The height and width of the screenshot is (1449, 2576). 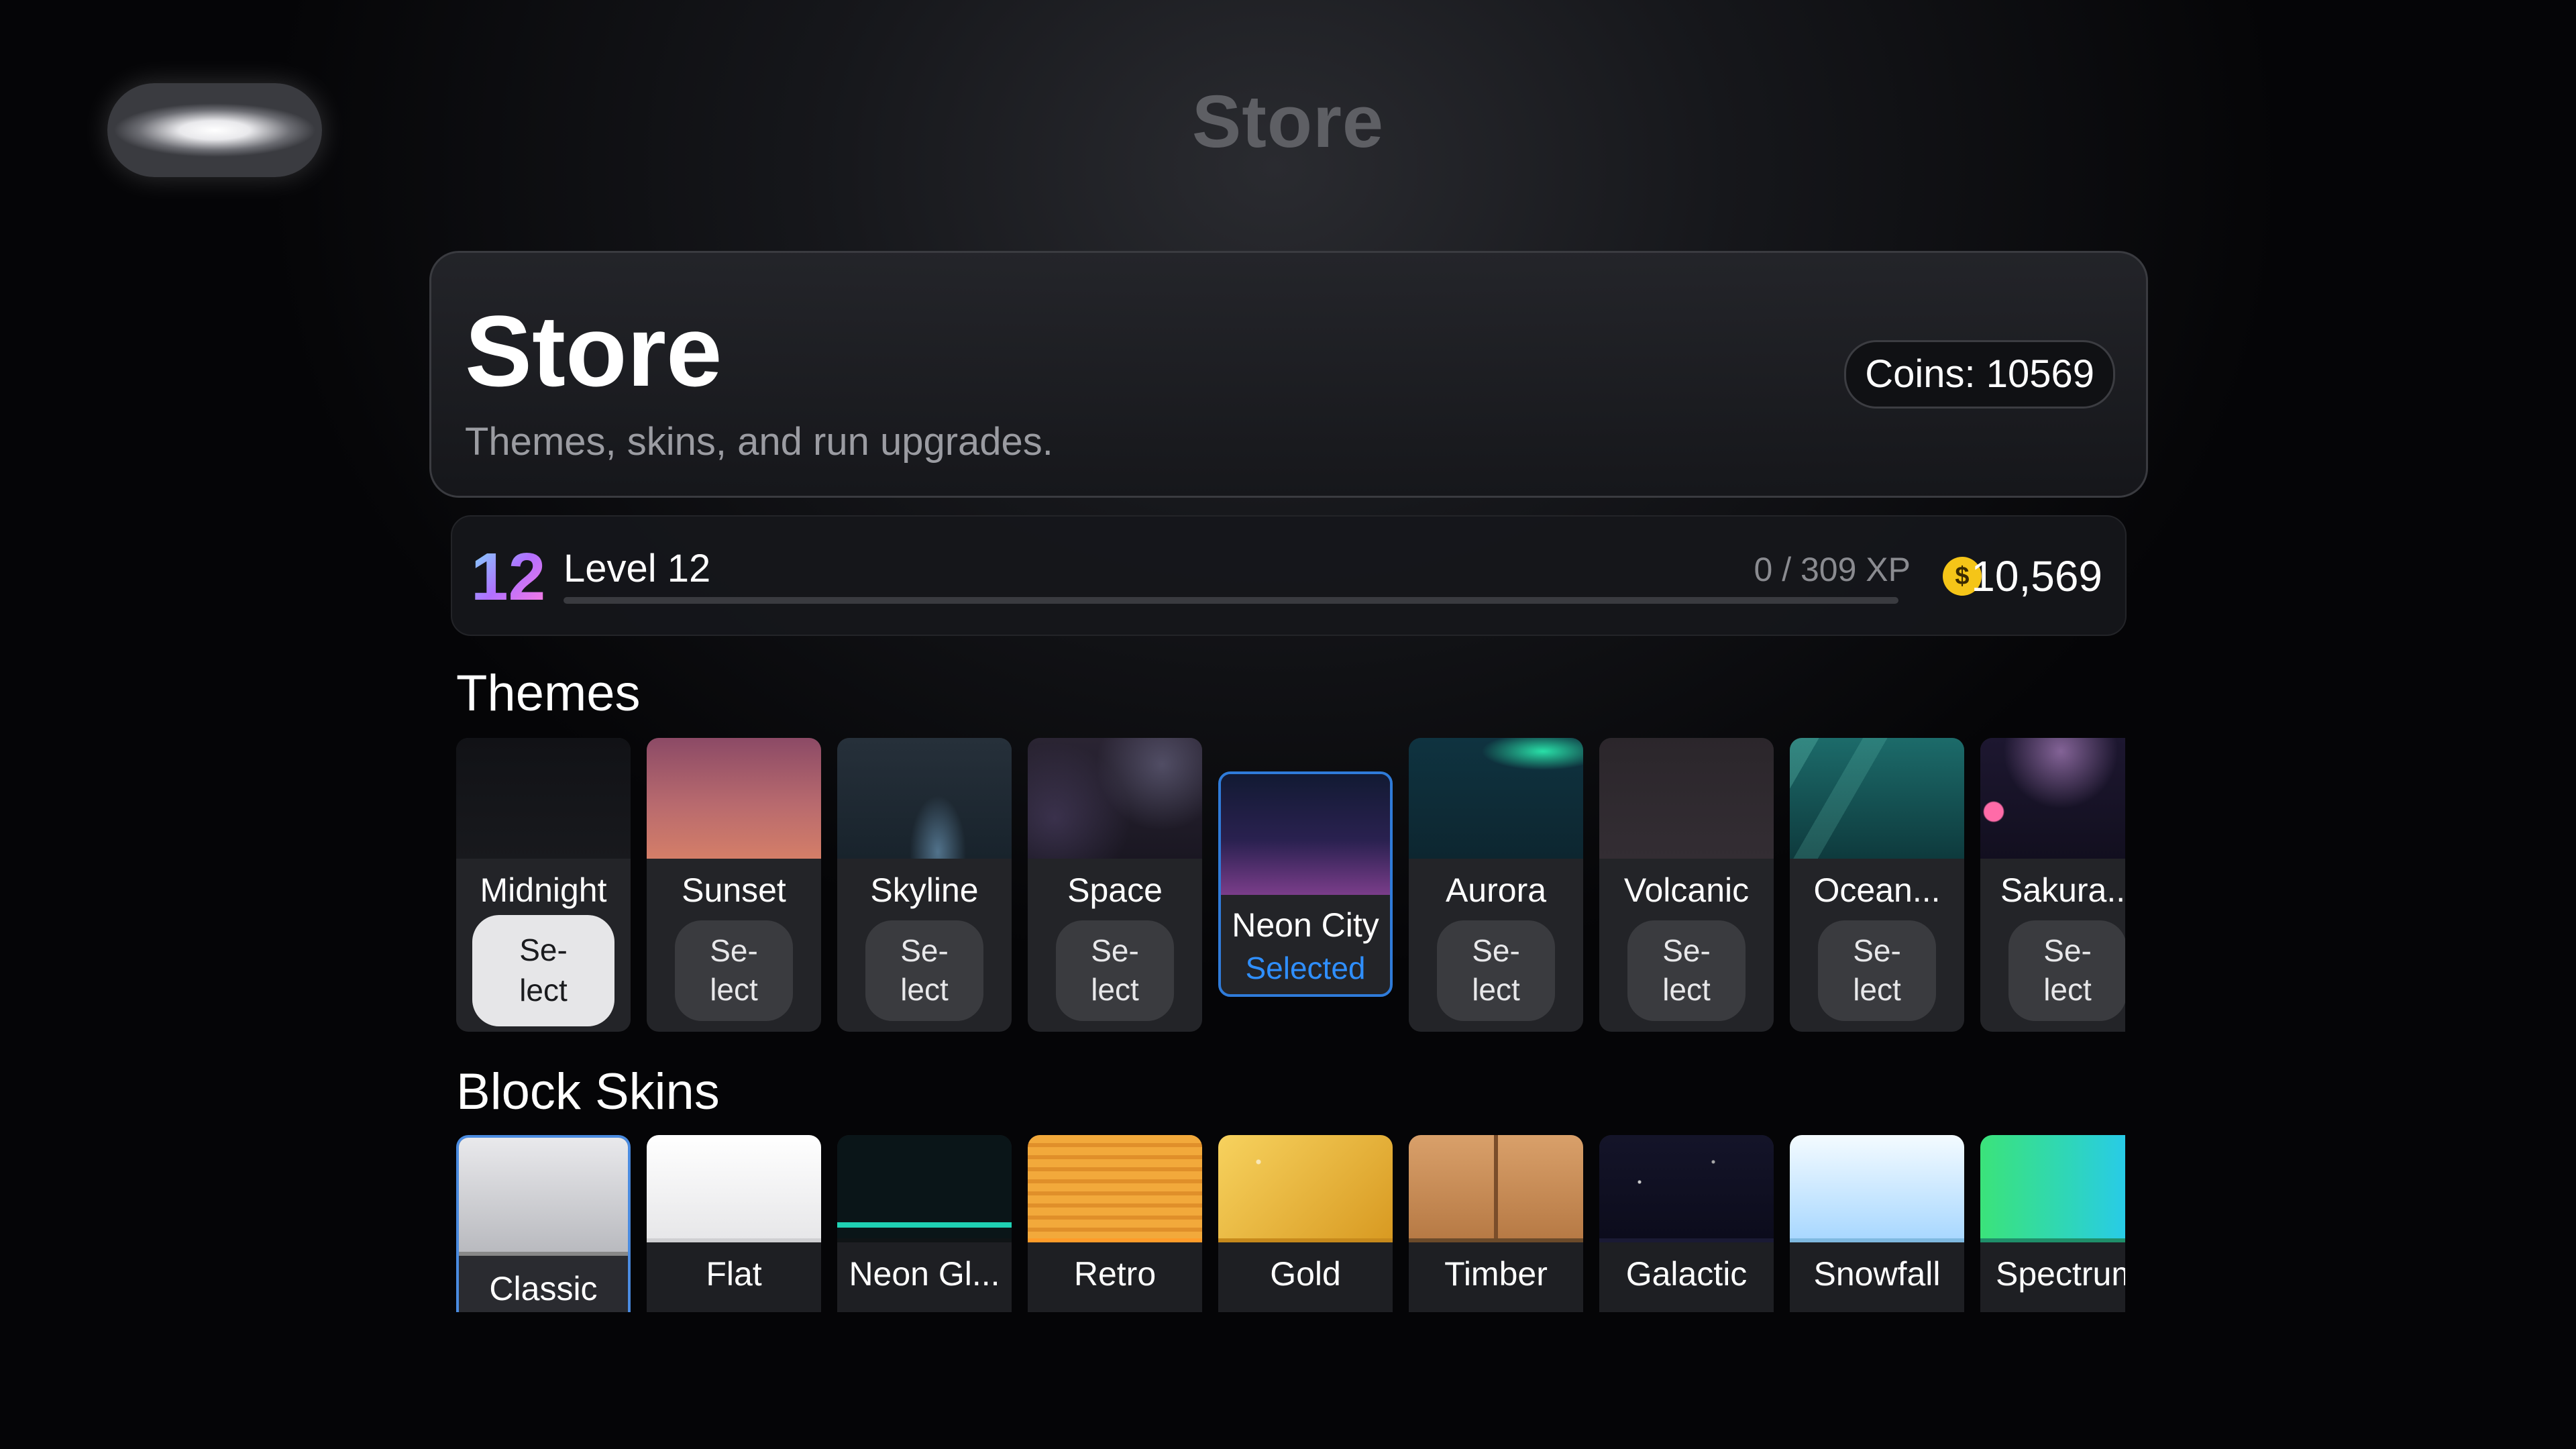 I want to click on theme-card: Ocean... Se- lect, so click(x=1877, y=885).